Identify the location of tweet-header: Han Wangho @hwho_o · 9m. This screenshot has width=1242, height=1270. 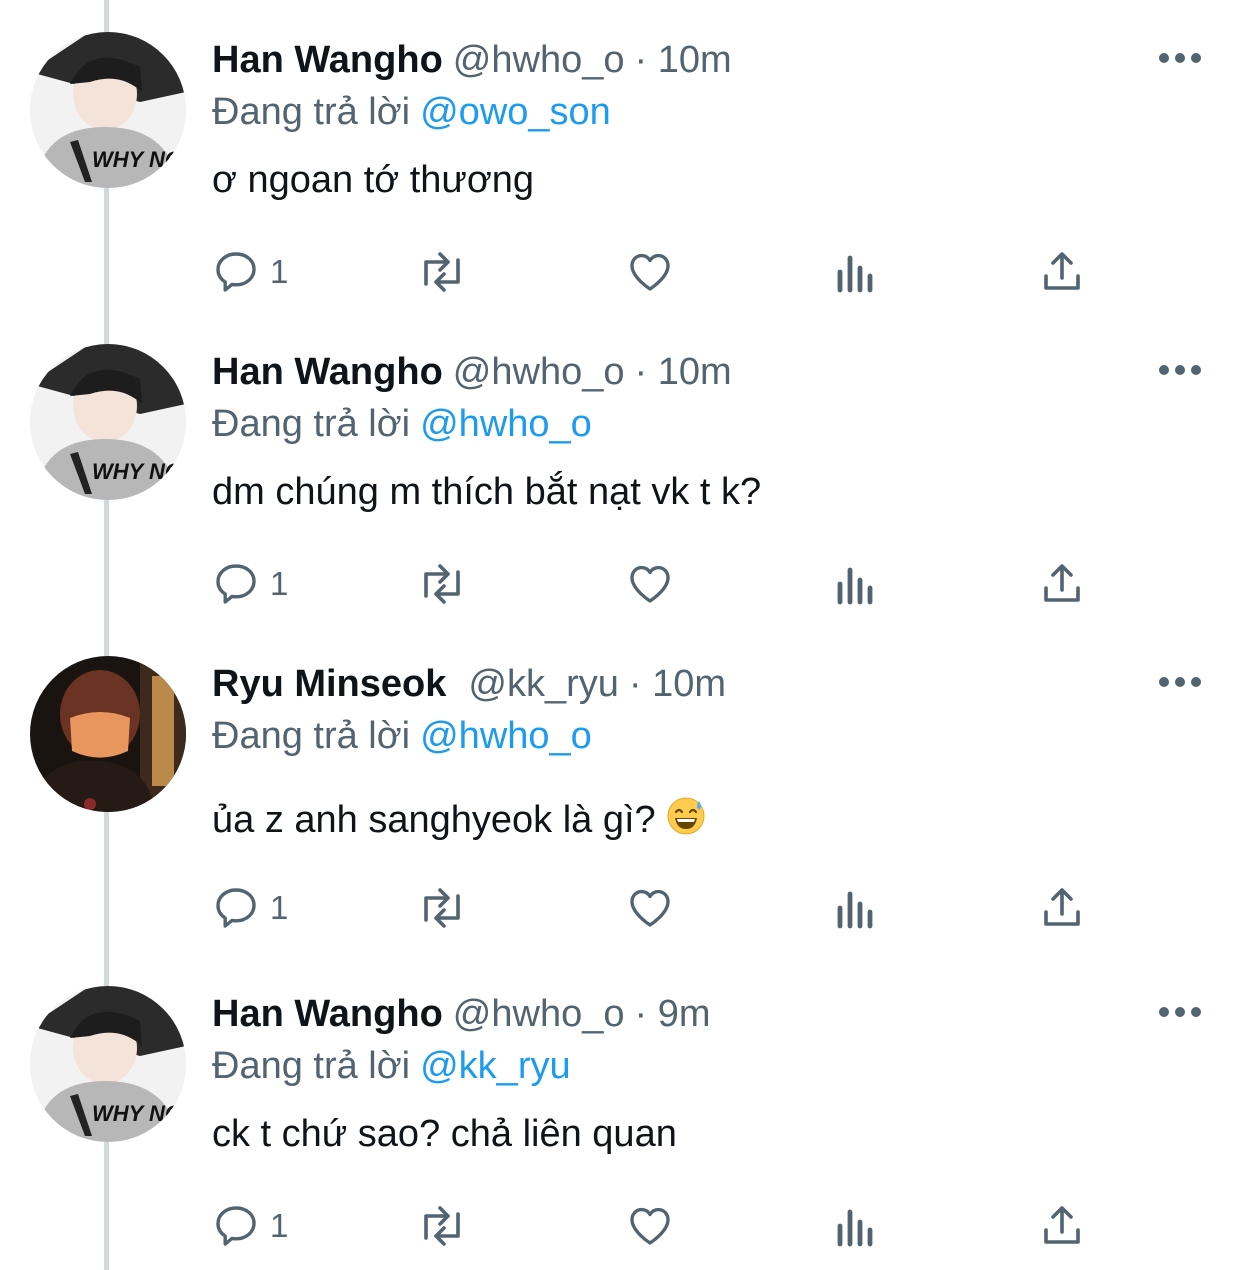
(461, 1014).